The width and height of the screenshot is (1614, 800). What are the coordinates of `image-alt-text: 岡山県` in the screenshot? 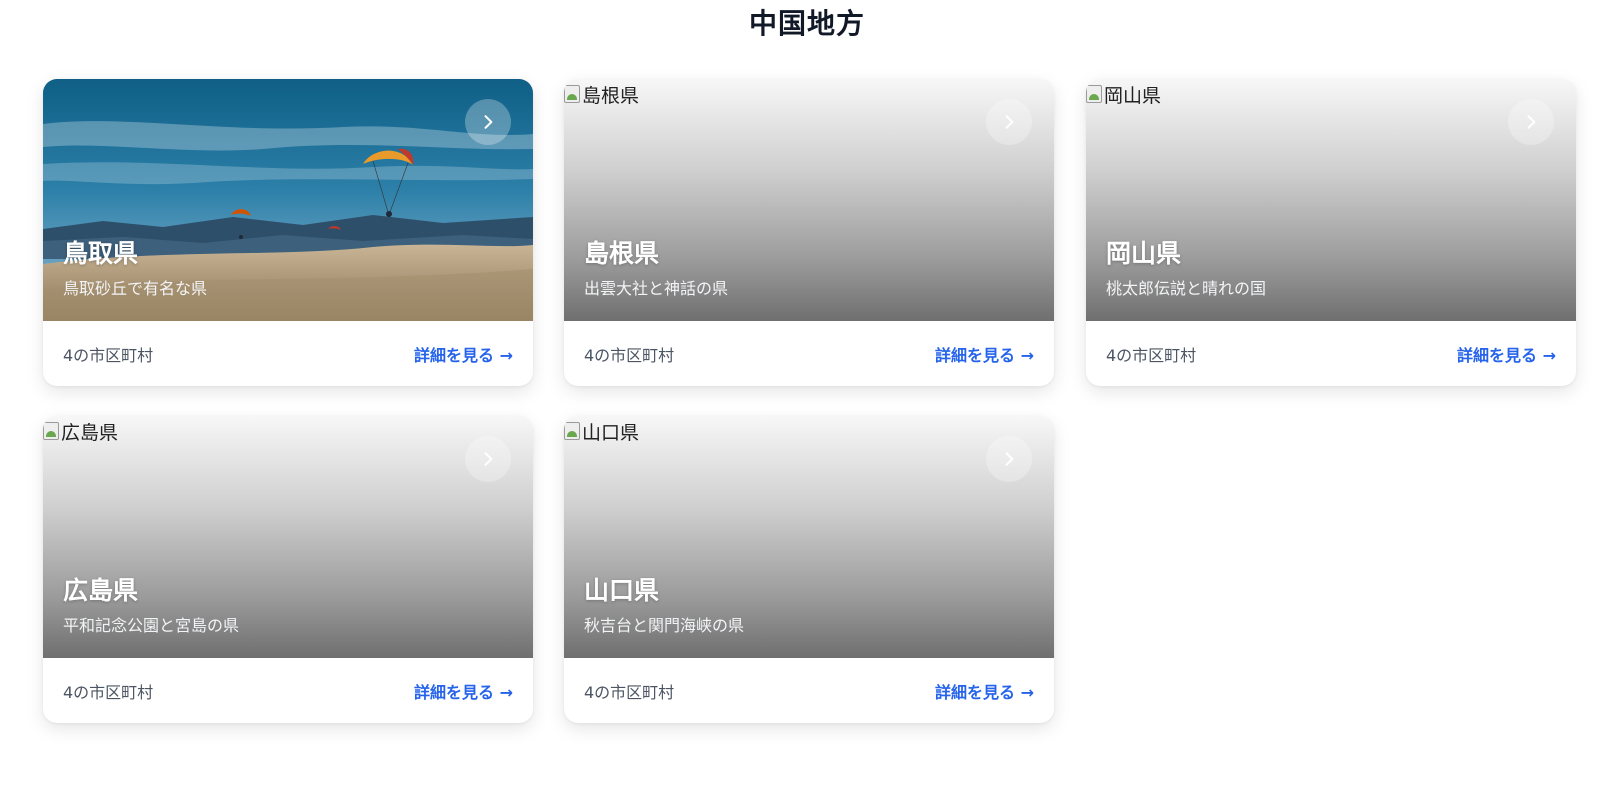 It's located at (1133, 95).